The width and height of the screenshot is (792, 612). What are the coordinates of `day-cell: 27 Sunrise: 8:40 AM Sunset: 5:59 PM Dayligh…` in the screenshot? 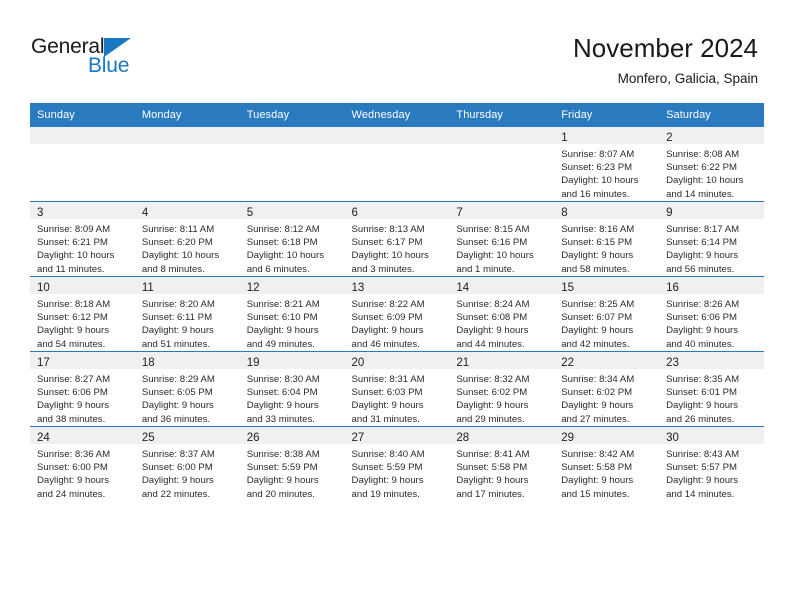 It's located at (397, 464).